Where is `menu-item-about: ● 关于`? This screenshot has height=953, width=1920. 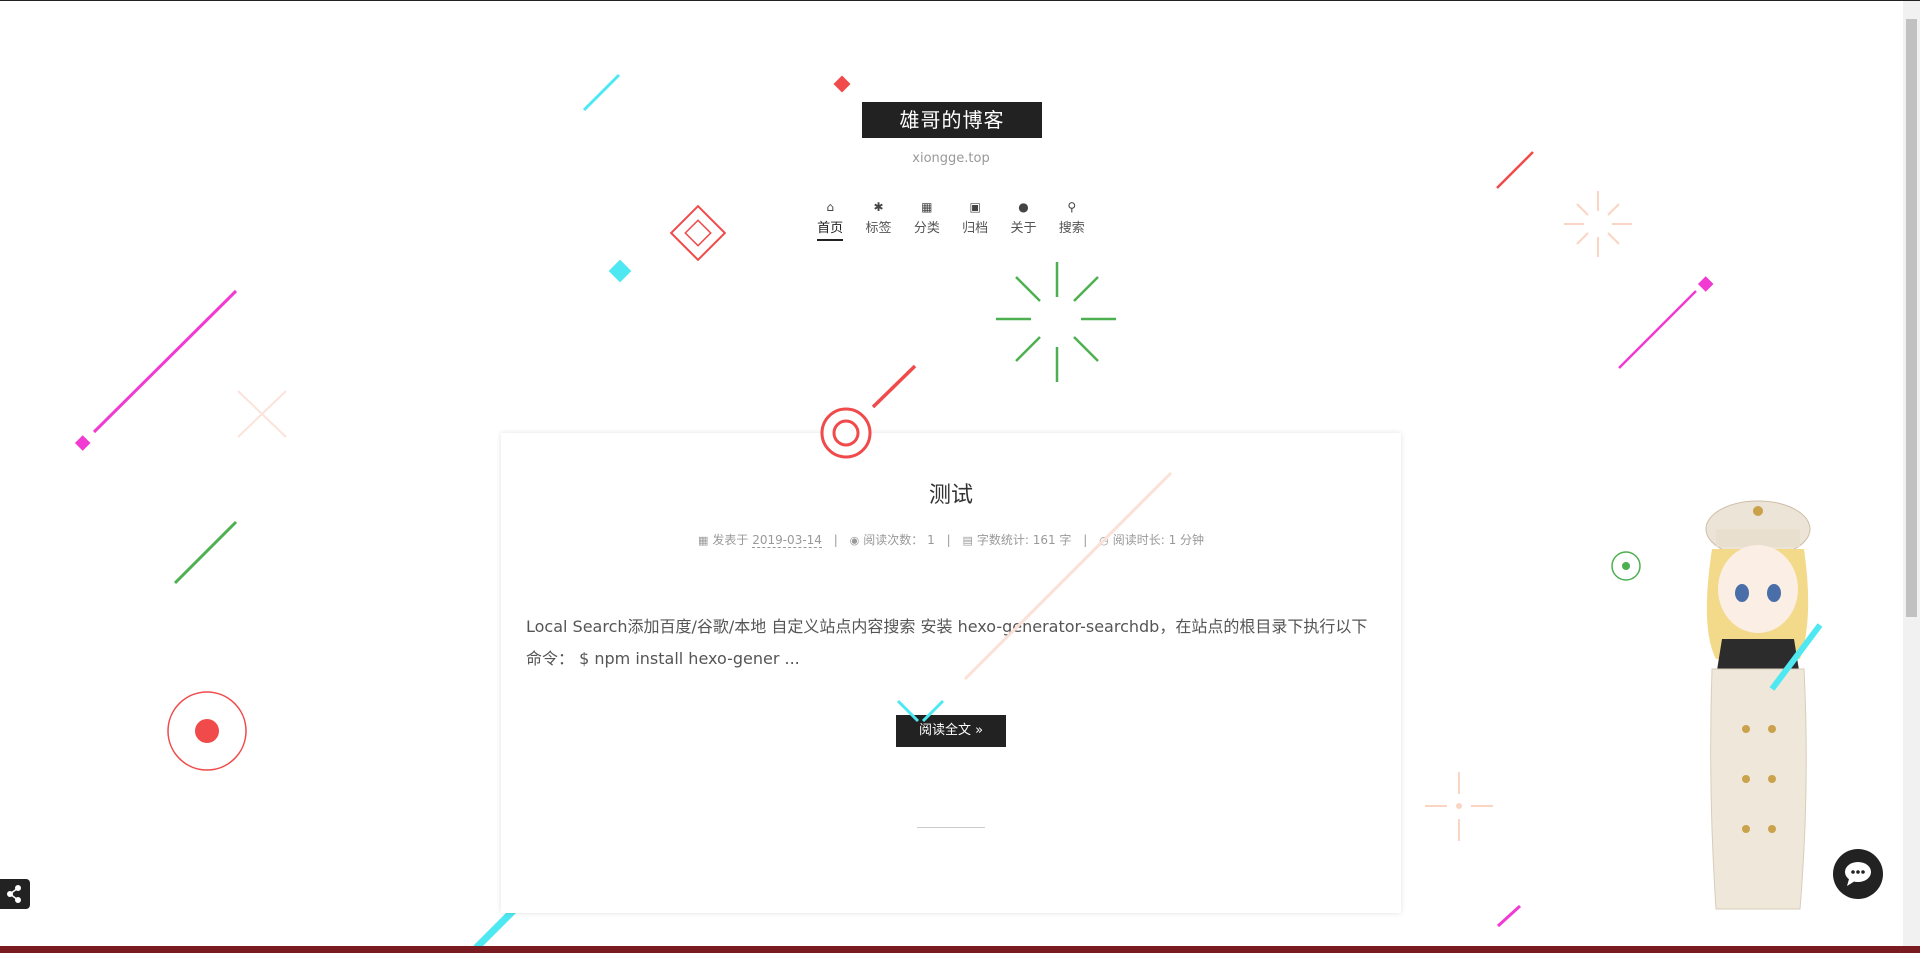 menu-item-about: ● 关于 is located at coordinates (1023, 221).